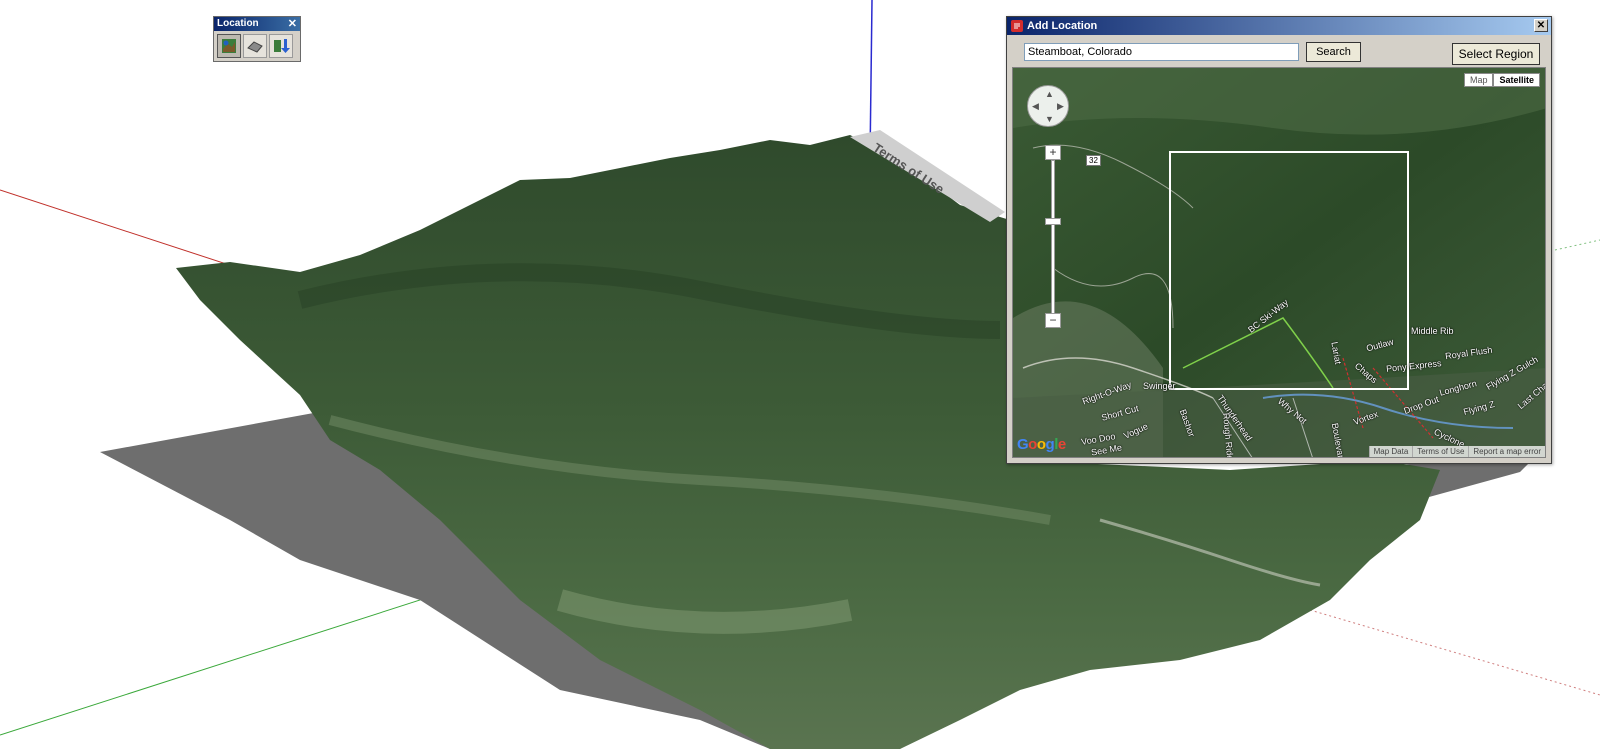 The height and width of the screenshot is (749, 1600). I want to click on location-toolbar: Location ✕, so click(257, 39).